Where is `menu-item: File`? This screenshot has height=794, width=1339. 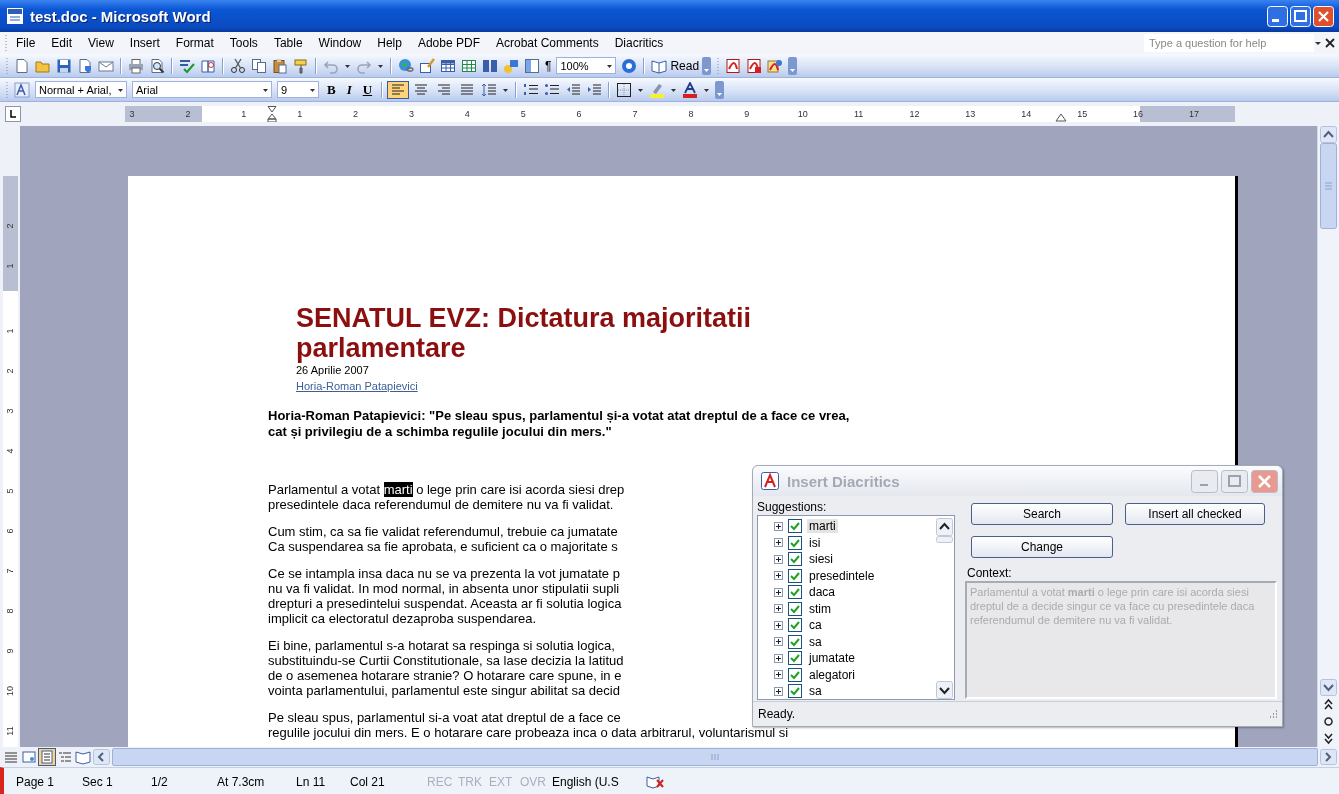 menu-item: File is located at coordinates (26, 43).